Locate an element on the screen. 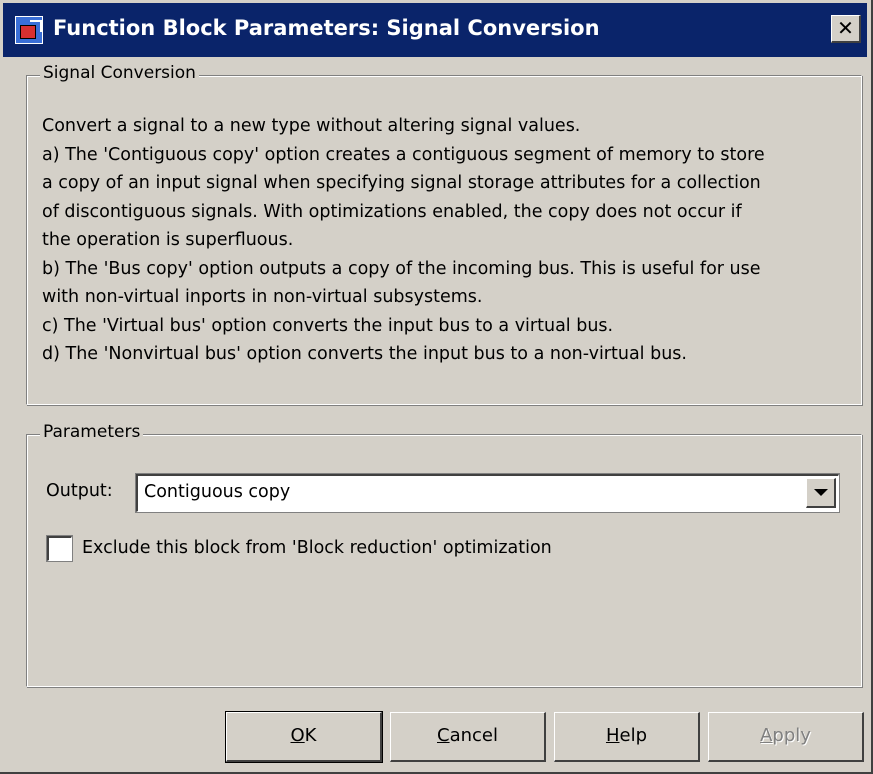 The width and height of the screenshot is (873, 774). ok-button-label: K is located at coordinates (310, 735).